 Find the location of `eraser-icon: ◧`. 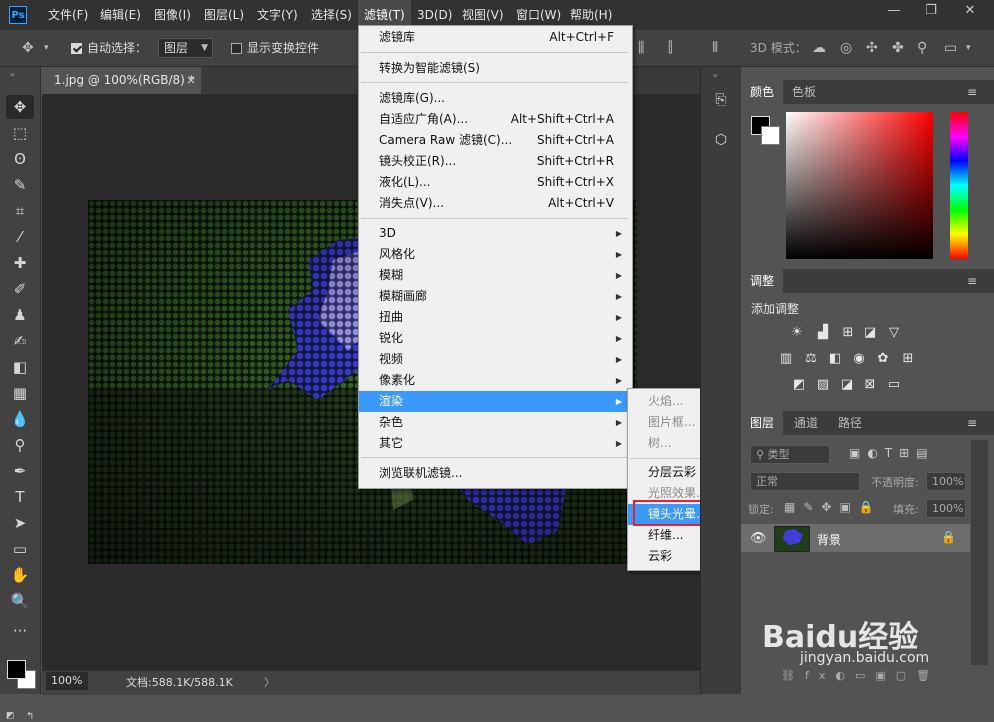

eraser-icon: ◧ is located at coordinates (20, 367).